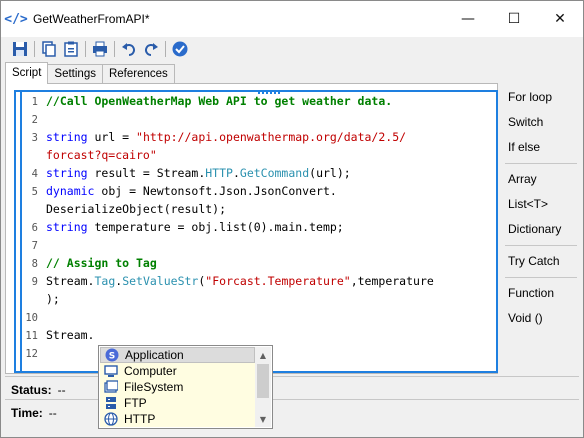 Image resolution: width=584 pixels, height=438 pixels. I want to click on snippet-dictionary: Dictionary, so click(541, 229).